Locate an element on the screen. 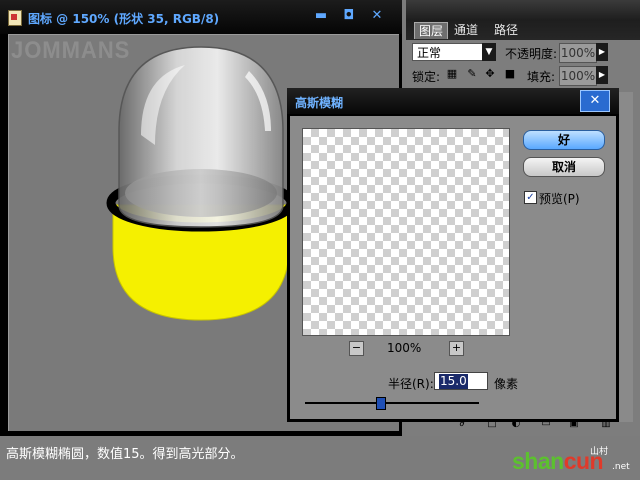  ok-button: 好 is located at coordinates (564, 140).